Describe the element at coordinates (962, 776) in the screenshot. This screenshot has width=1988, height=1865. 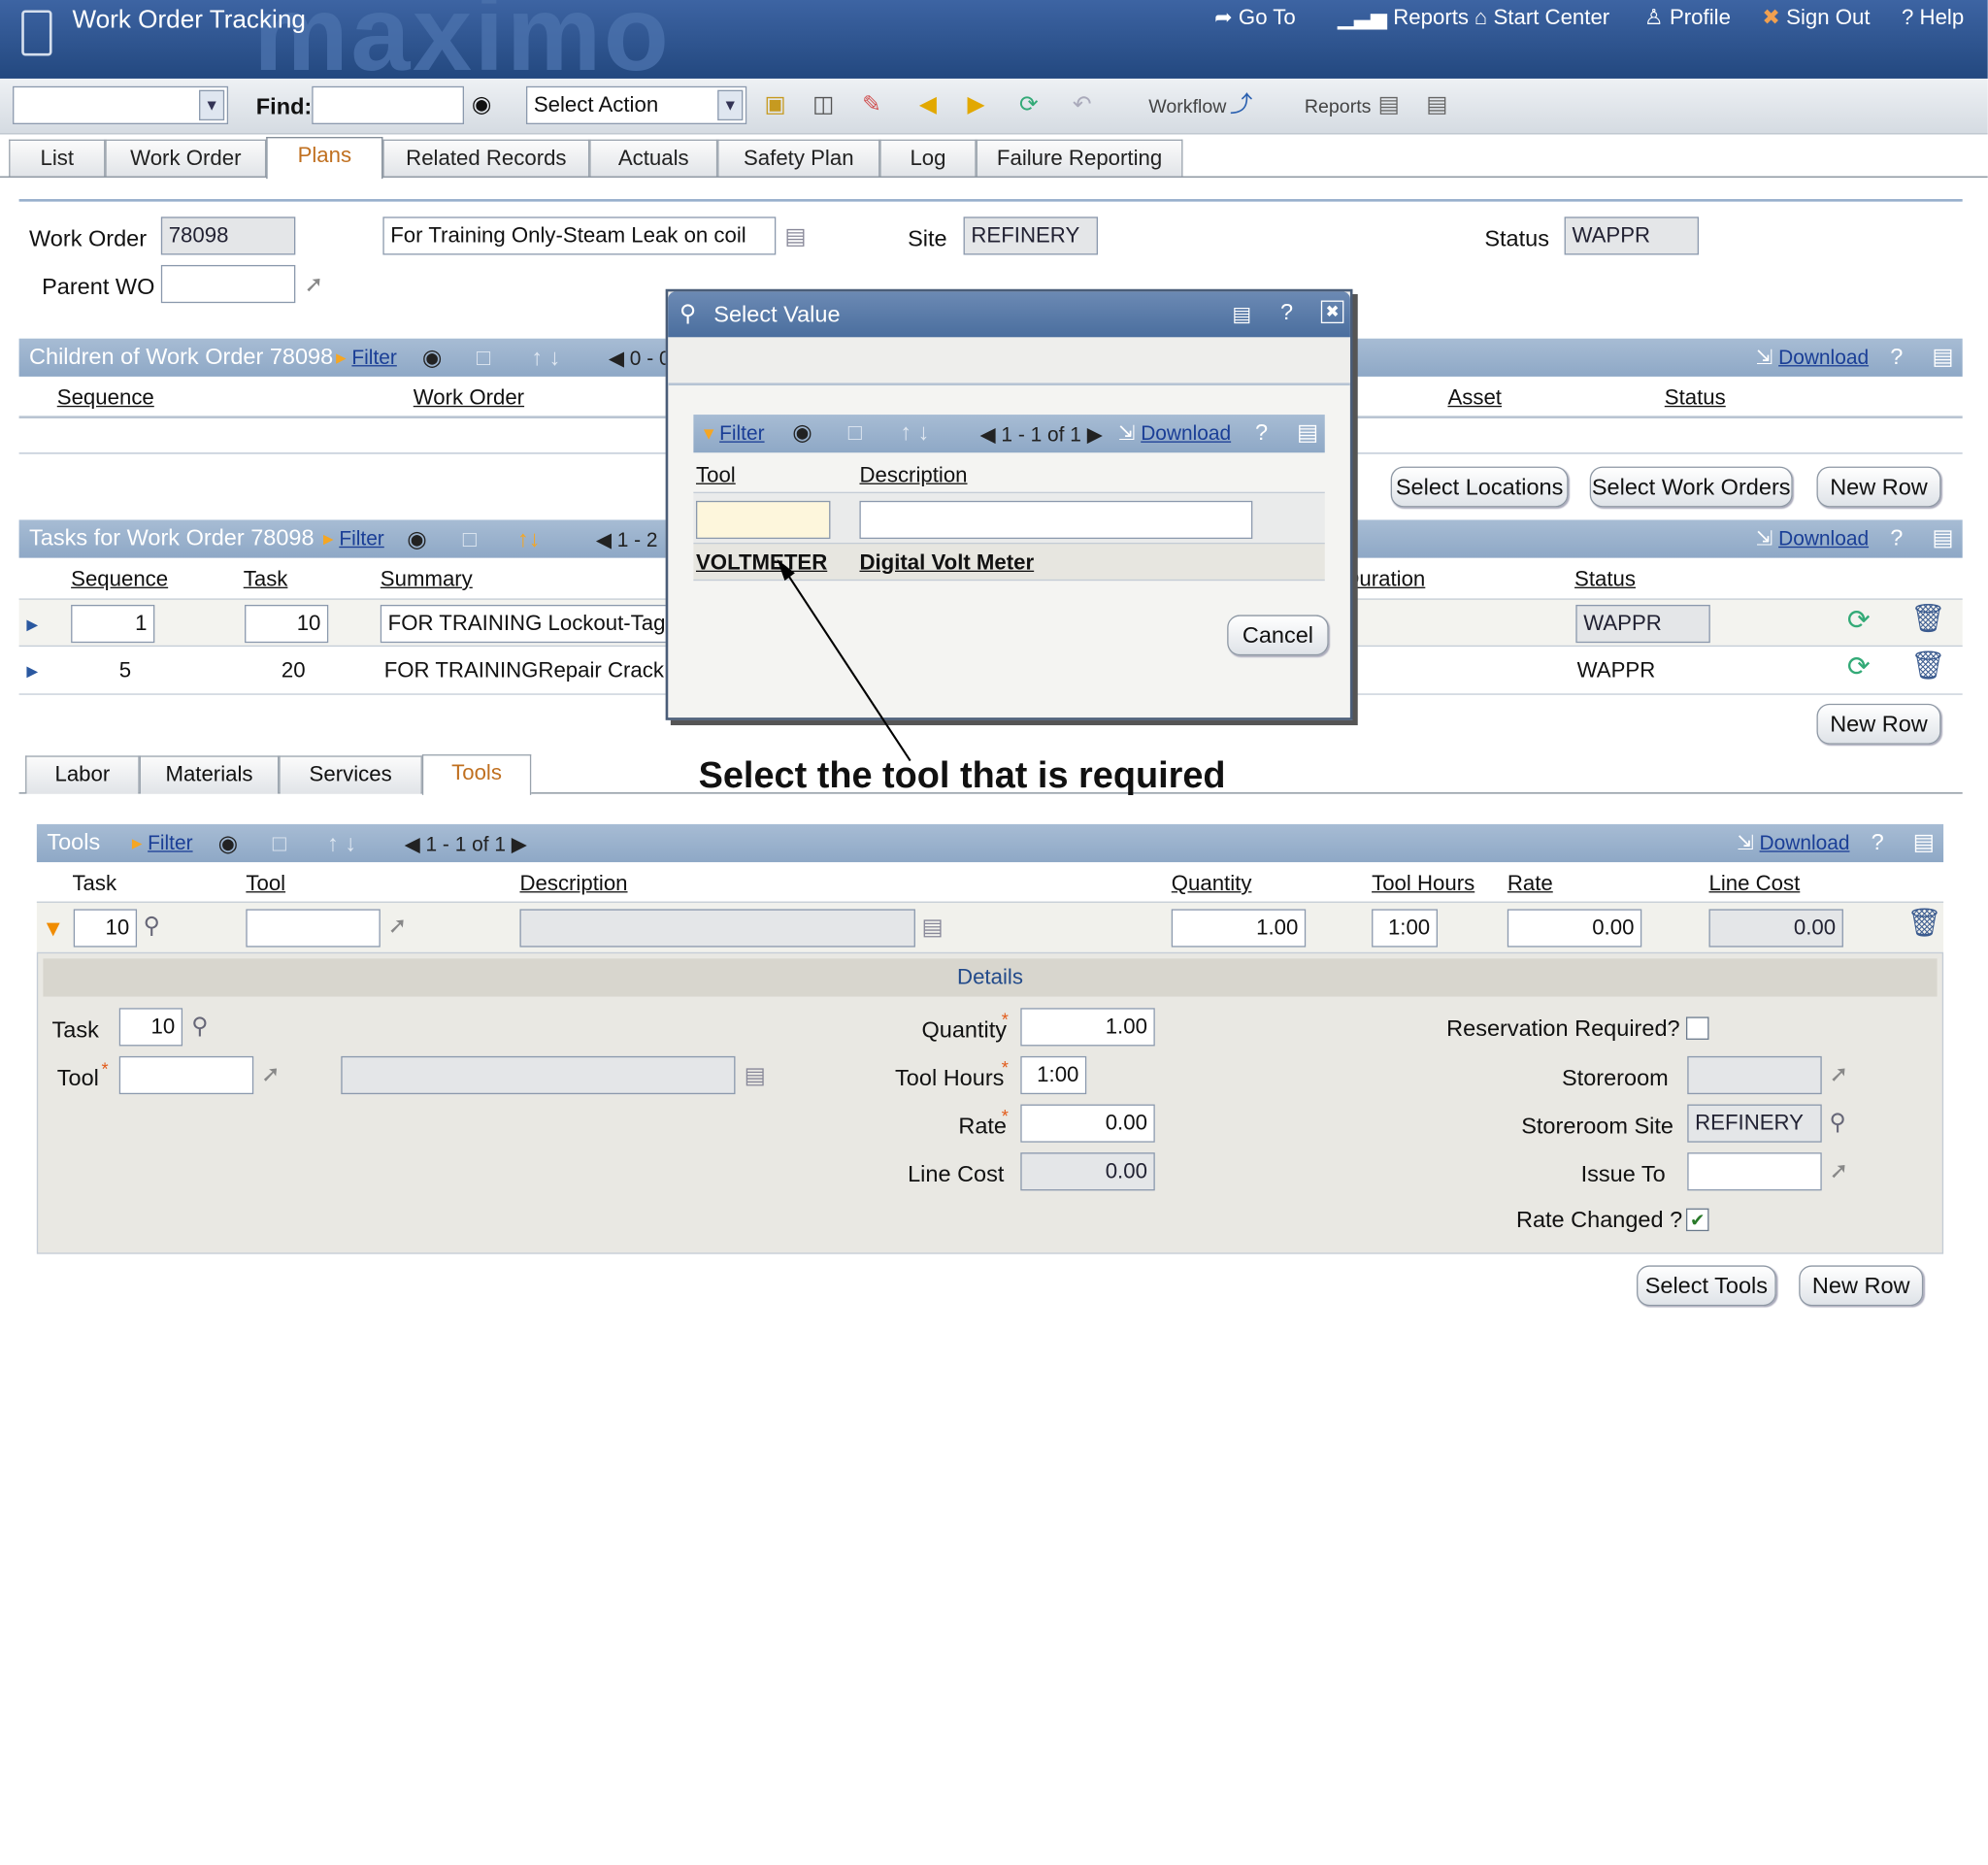
I see `annotation-text: Select the tool that is required` at that location.